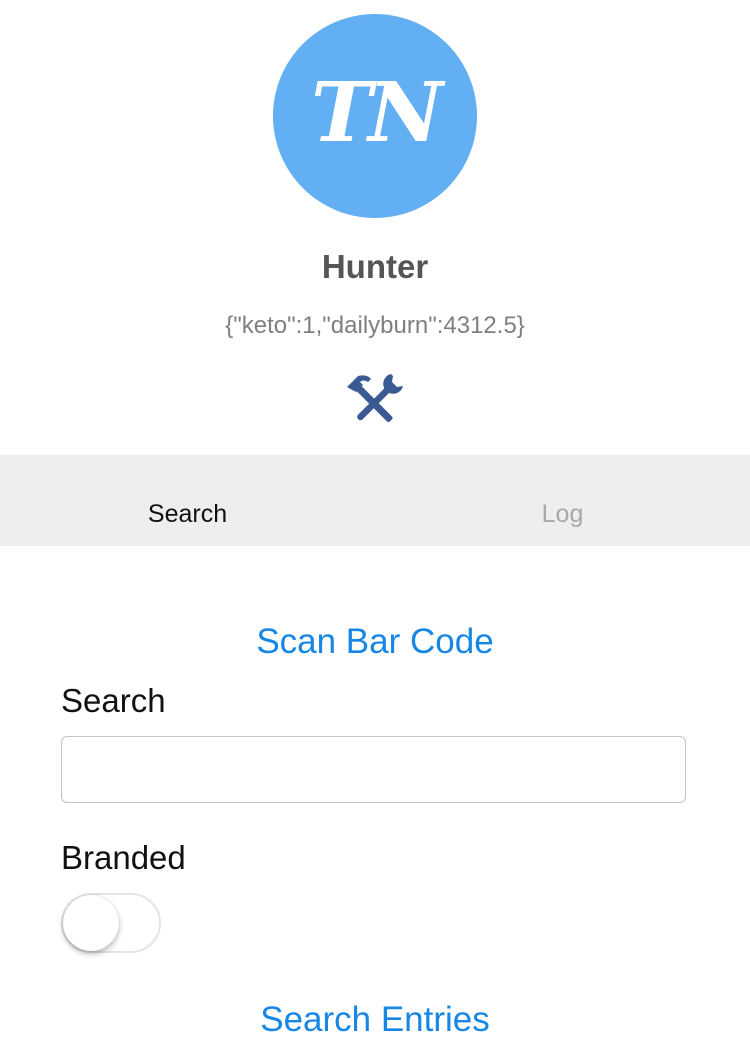  What do you see at coordinates (187, 500) in the screenshot?
I see `tab-search: Search` at bounding box center [187, 500].